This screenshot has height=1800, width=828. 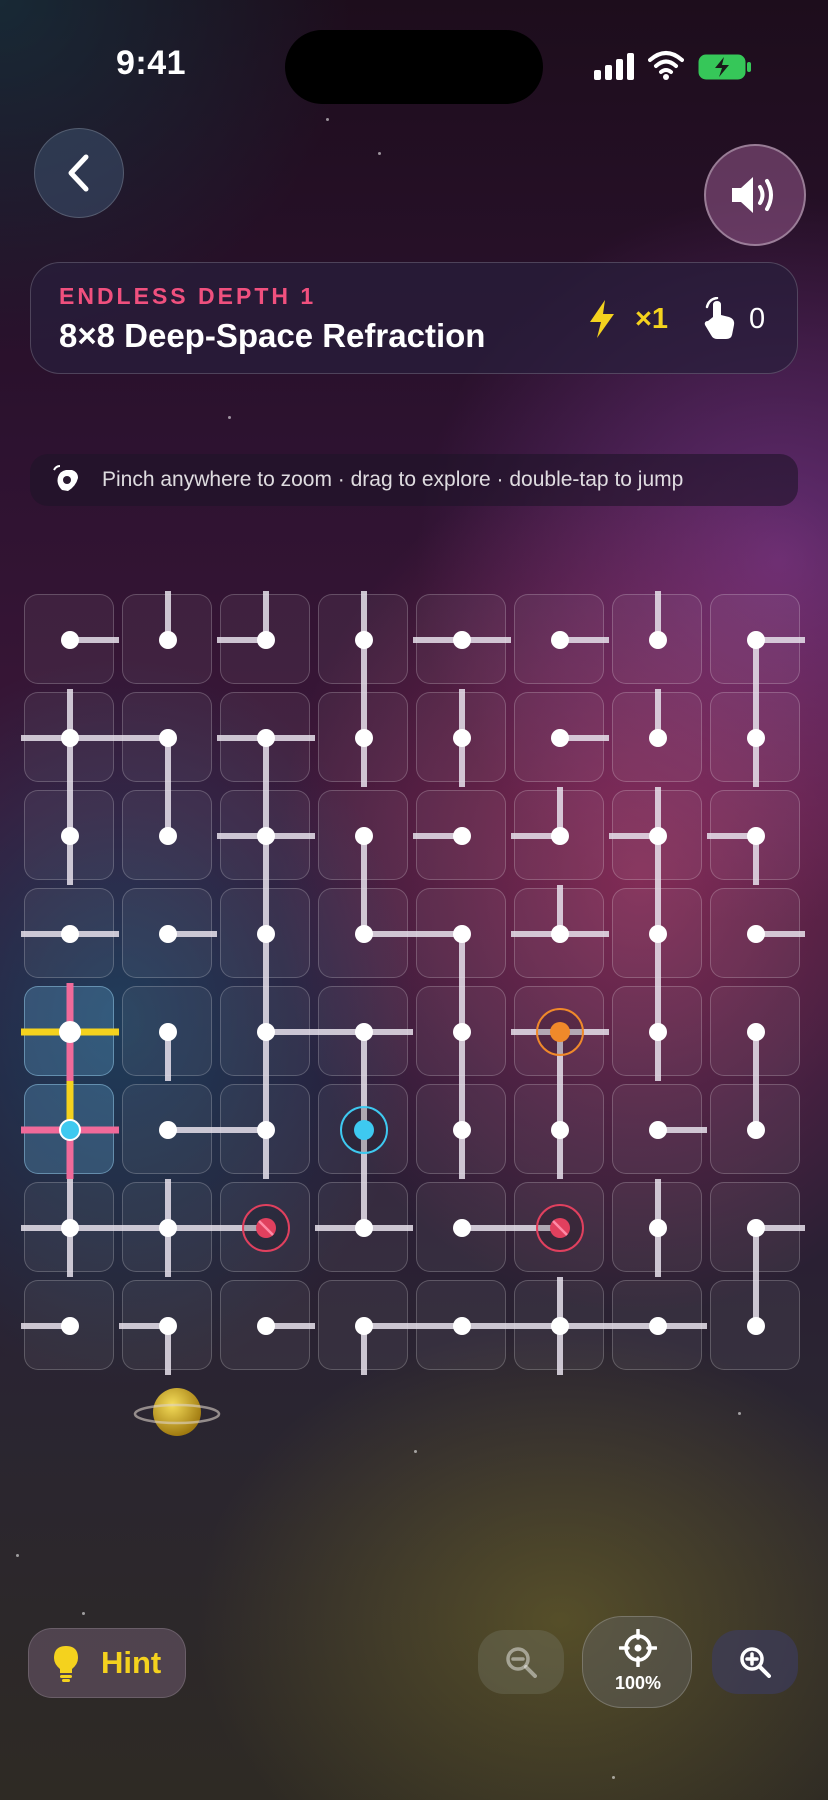 I want to click on dynamic-island, so click(x=414, y=67).